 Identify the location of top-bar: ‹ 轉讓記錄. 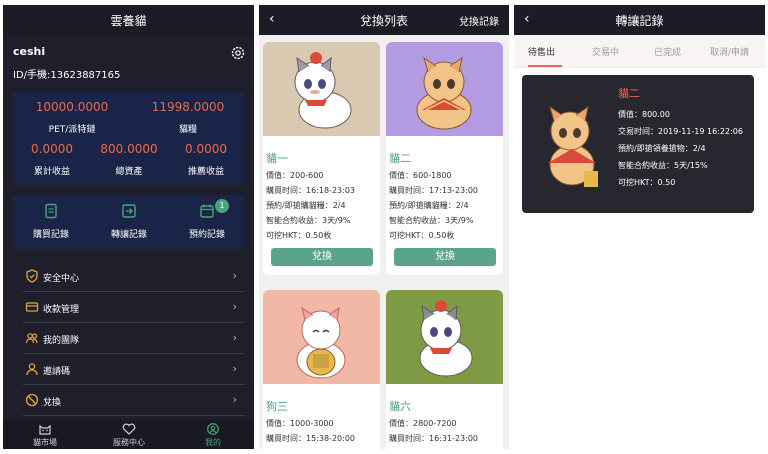
(639, 20).